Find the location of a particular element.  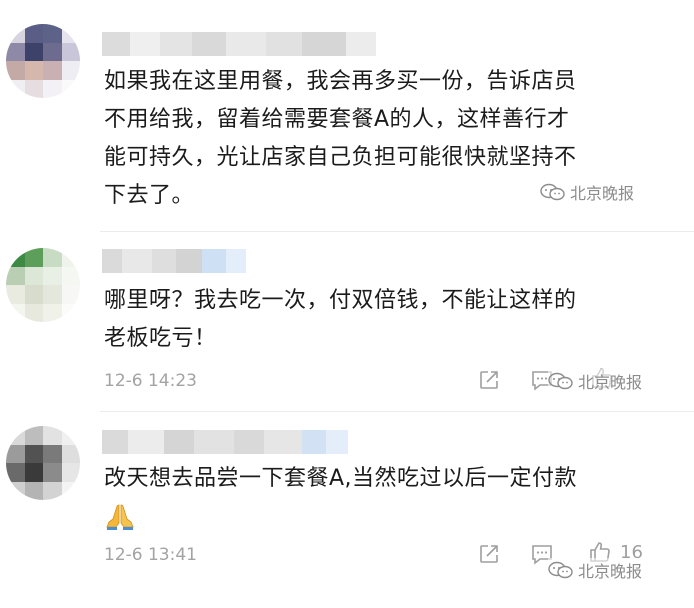

timestamp: 12-6 14:23 is located at coordinates (150, 381).